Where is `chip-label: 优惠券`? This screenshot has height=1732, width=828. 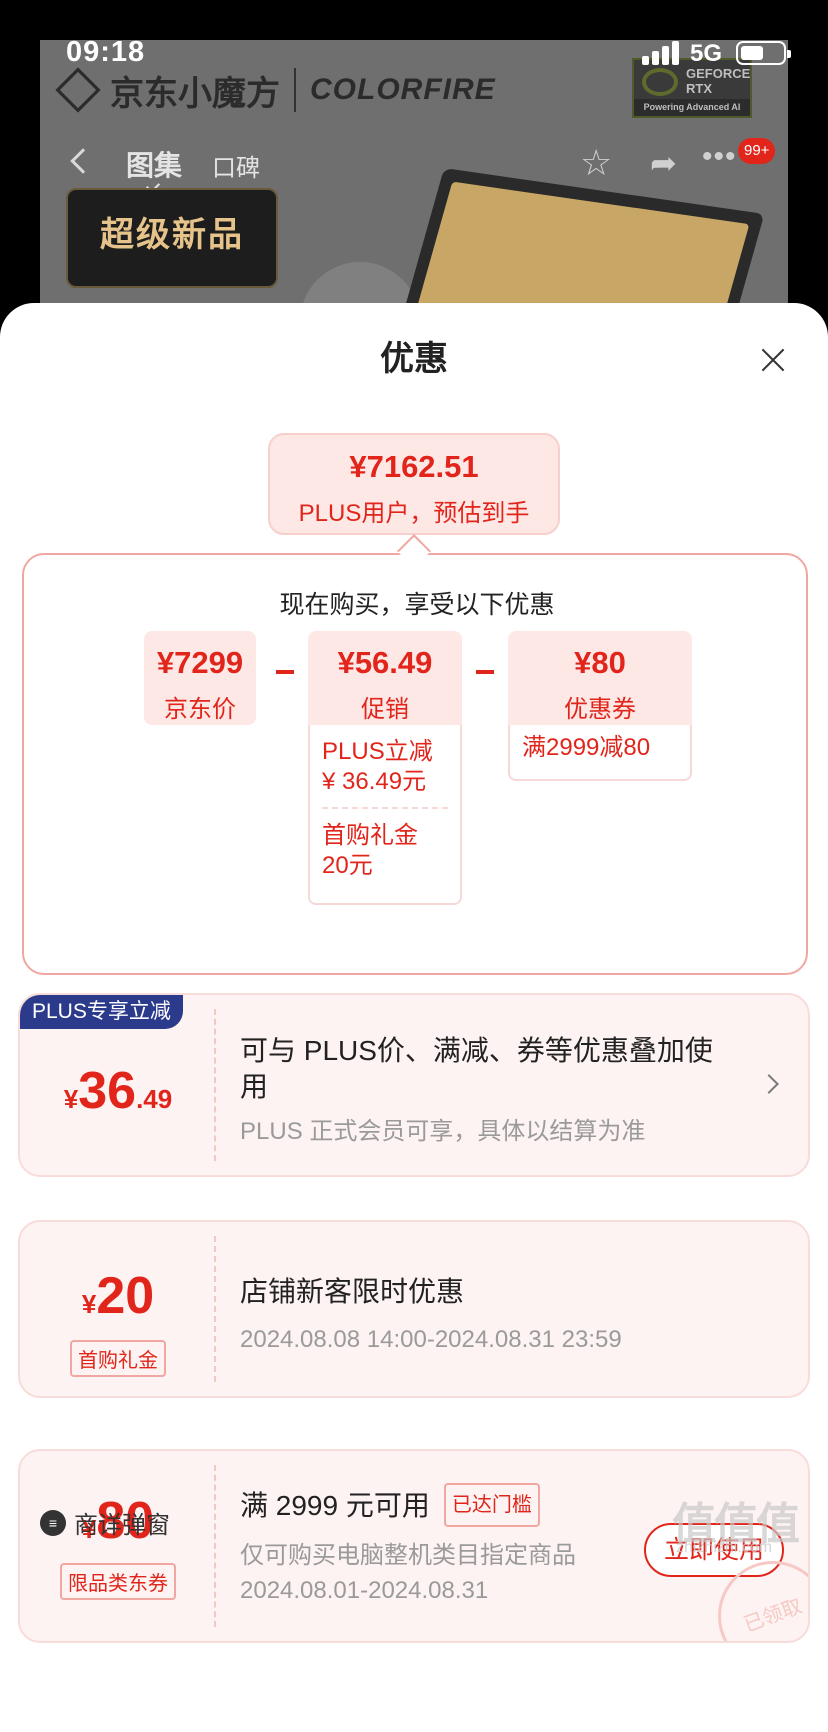 chip-label: 优惠券 is located at coordinates (600, 709).